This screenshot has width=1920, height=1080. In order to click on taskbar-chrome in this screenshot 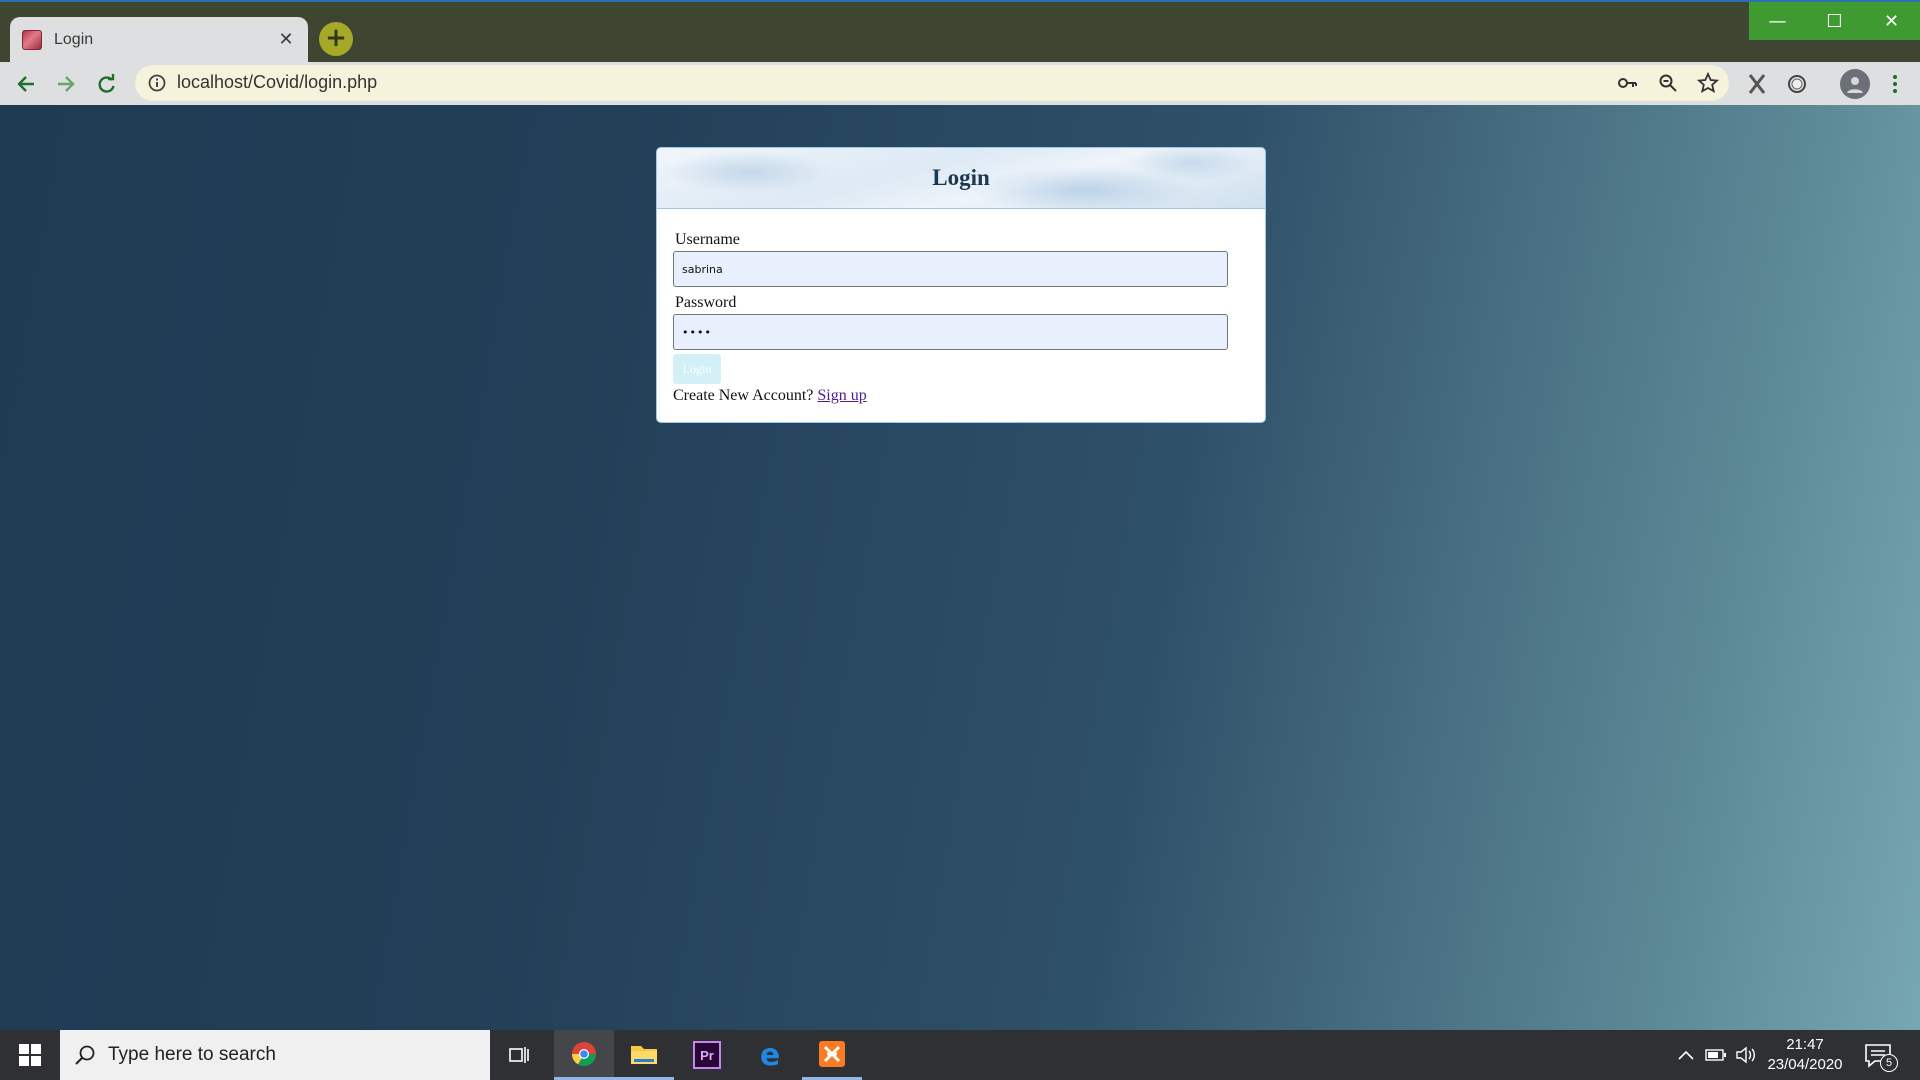, I will do `click(584, 1055)`.